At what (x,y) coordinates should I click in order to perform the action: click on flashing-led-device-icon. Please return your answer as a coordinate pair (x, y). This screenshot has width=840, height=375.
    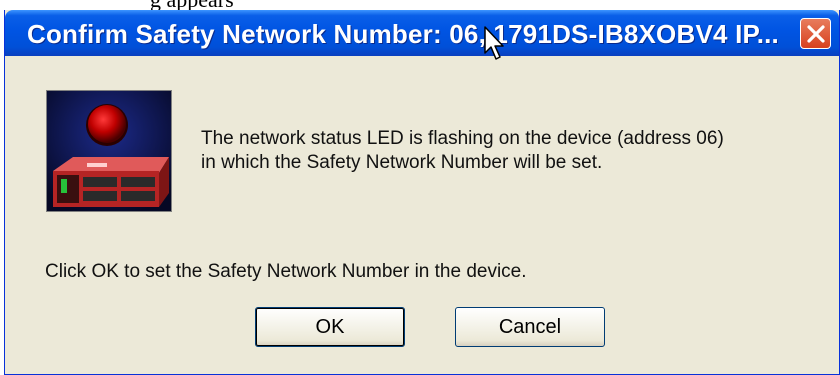
    Looking at the image, I should click on (109, 151).